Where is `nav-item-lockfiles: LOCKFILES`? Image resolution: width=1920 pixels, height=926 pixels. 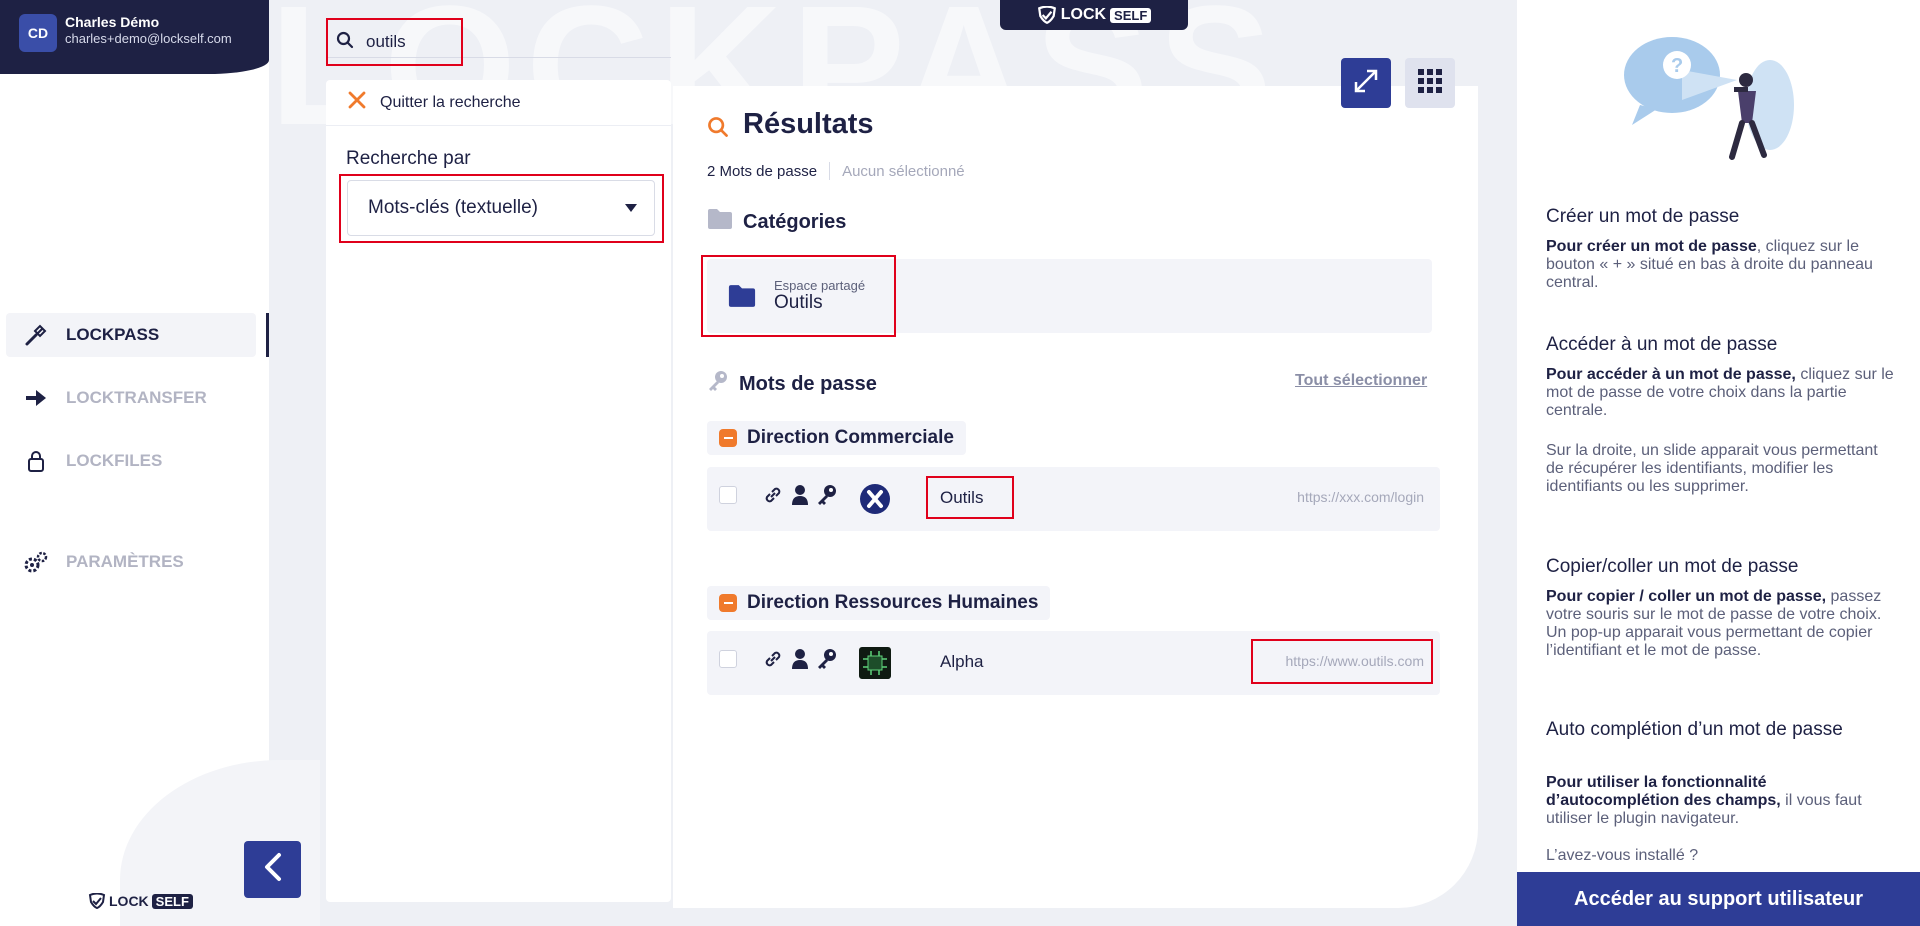
nav-item-lockfiles: LOCKFILES is located at coordinates (131, 461).